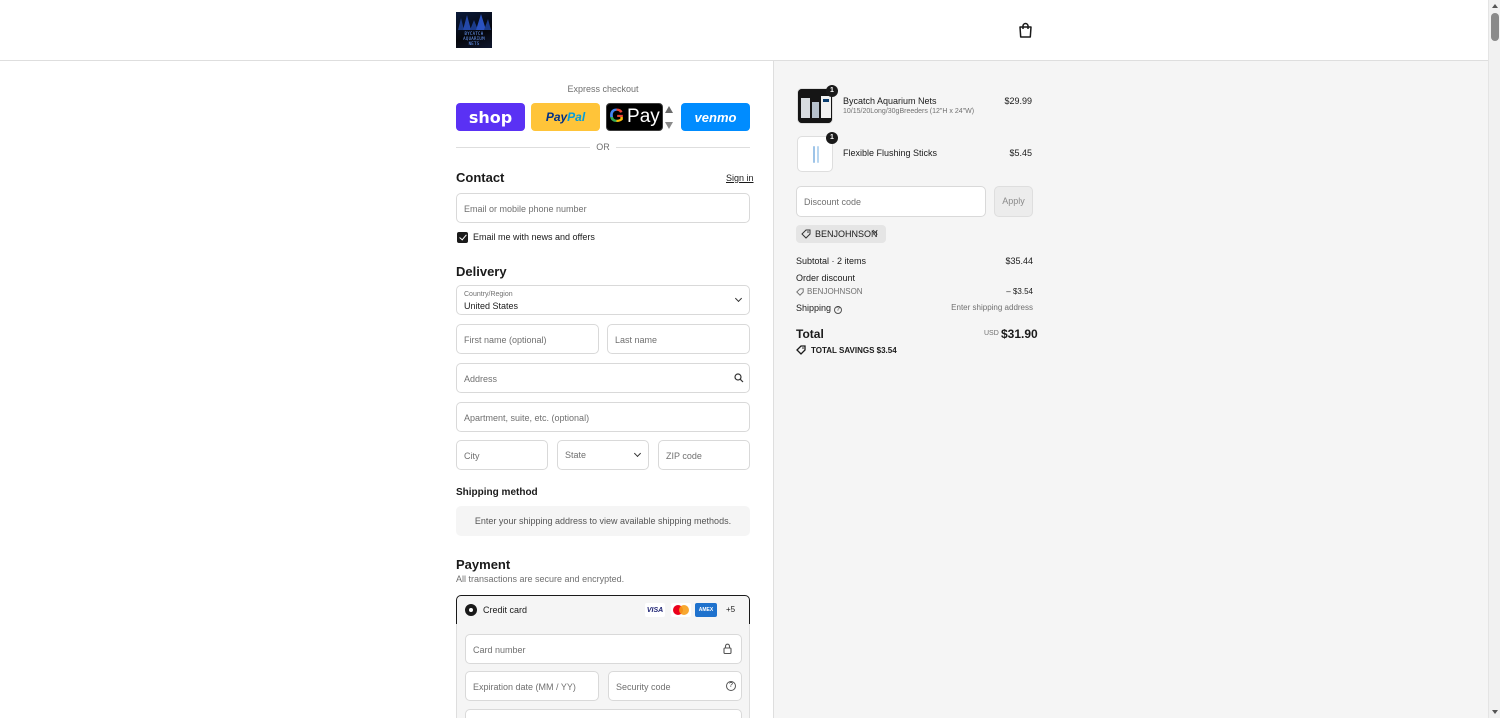 This screenshot has width=1500, height=718. Describe the element at coordinates (655, 610) in the screenshot. I see `visa-icon: VISA` at that location.